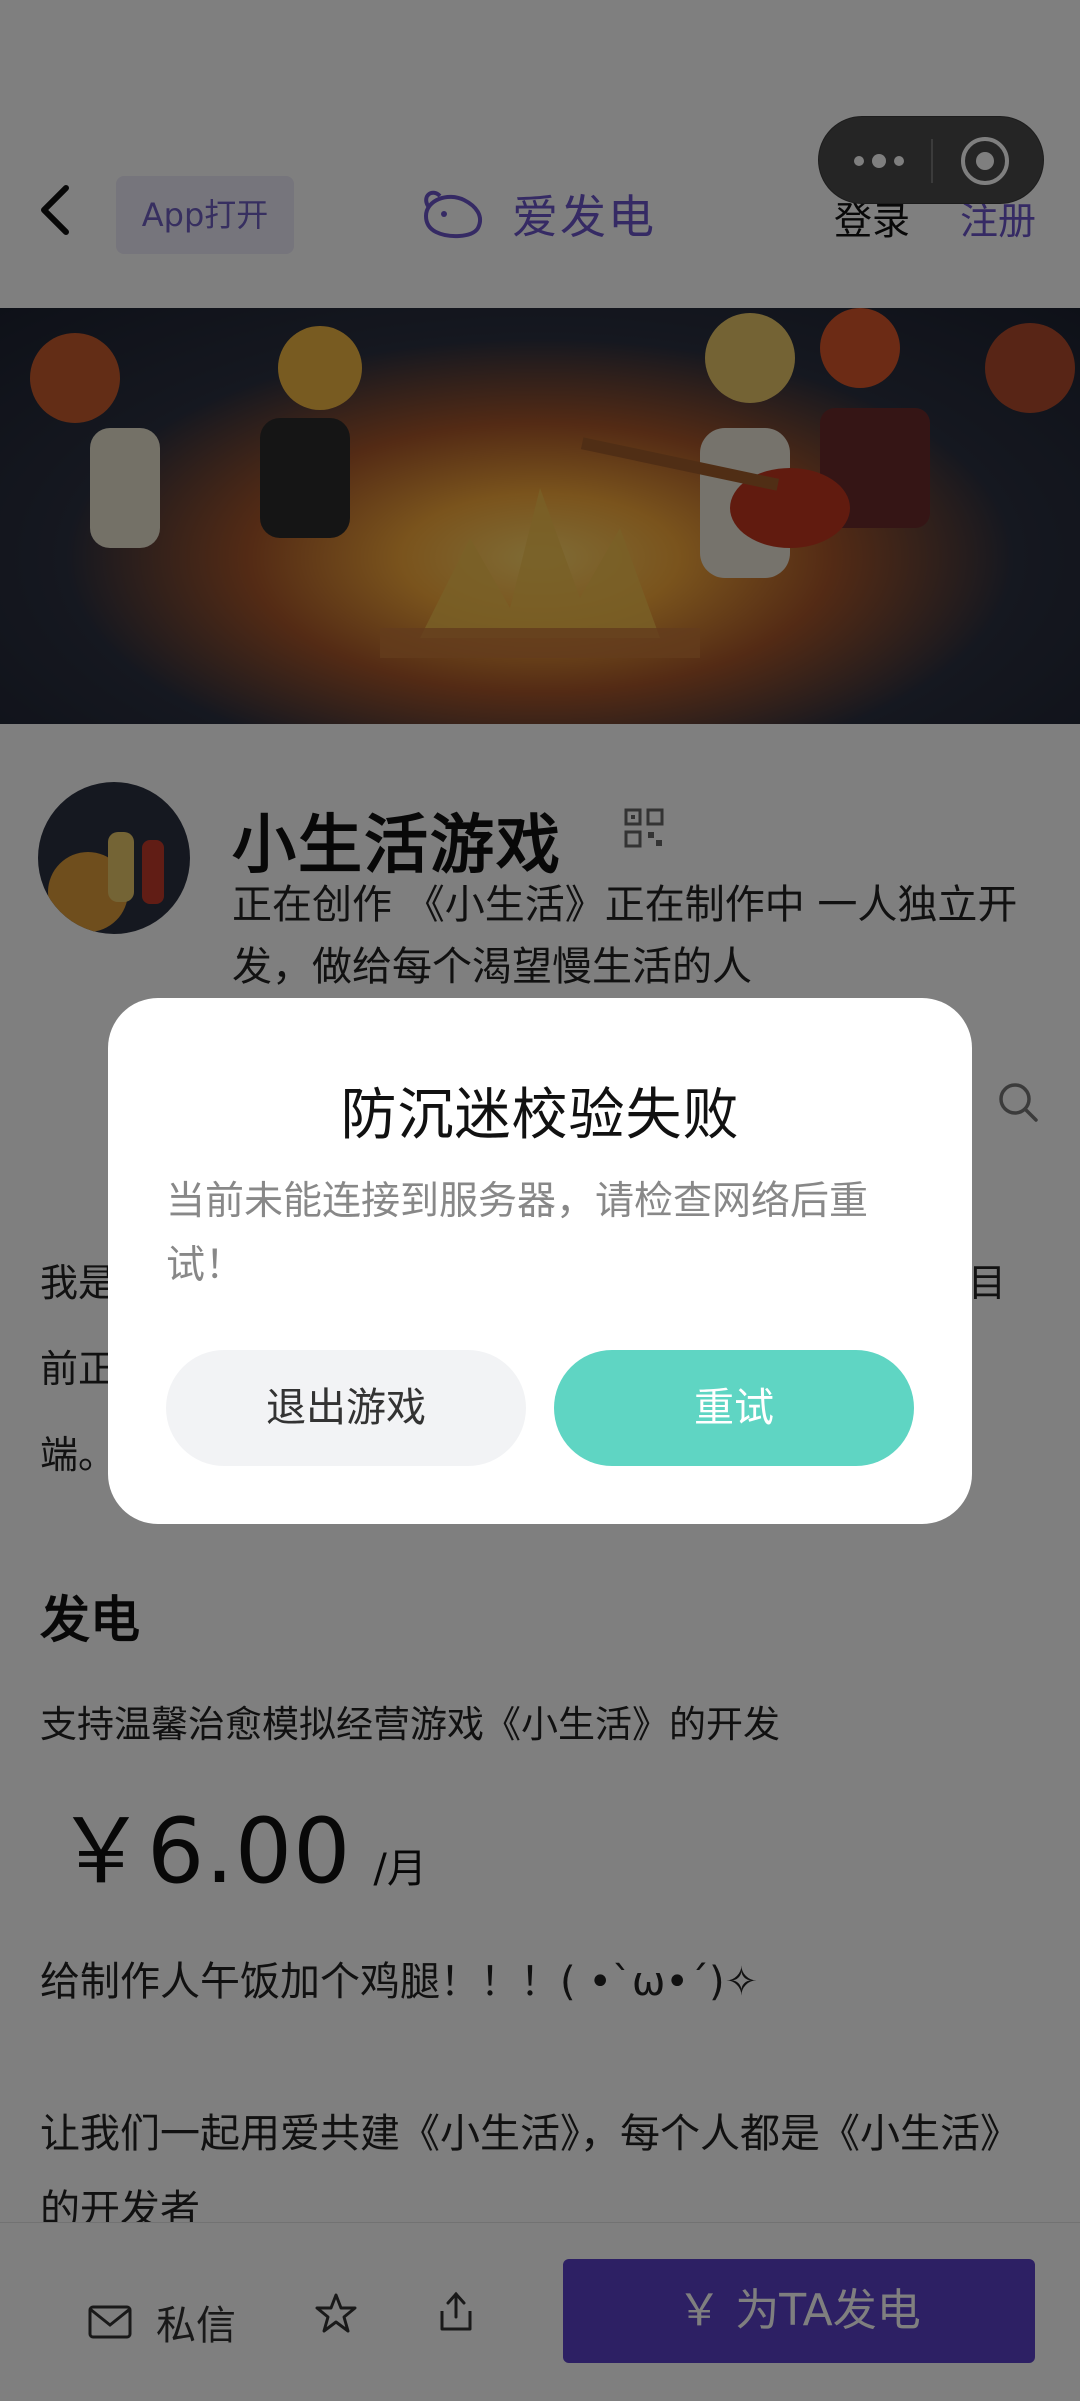 This screenshot has width=1080, height=2401. What do you see at coordinates (346, 1408) in the screenshot?
I see `exit-game-button: 退出游戏` at bounding box center [346, 1408].